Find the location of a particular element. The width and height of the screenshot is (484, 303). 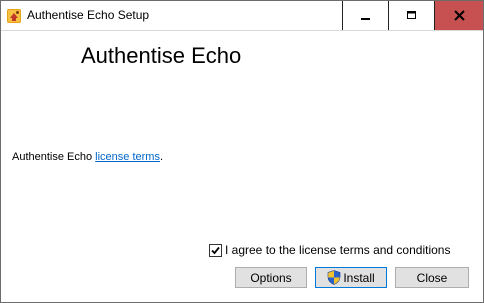

minimize-icon is located at coordinates (365, 18).